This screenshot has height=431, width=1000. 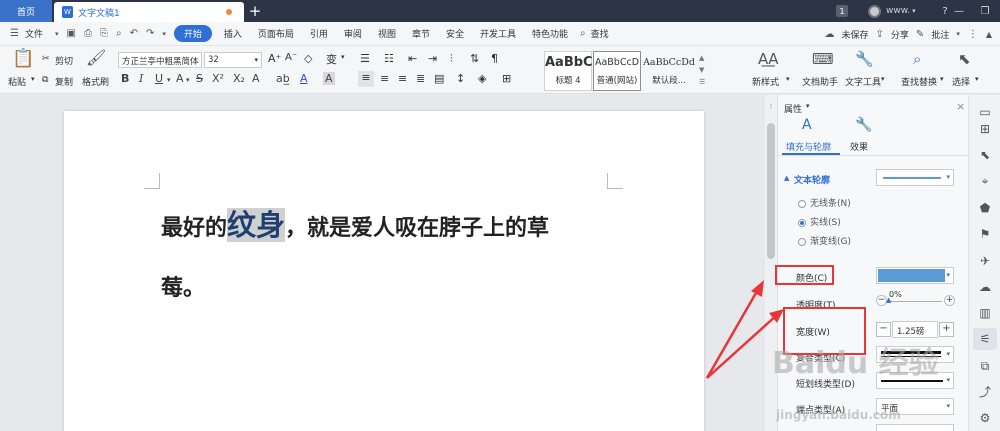 What do you see at coordinates (808, 106) in the screenshot?
I see `panel-title-chevron-icon: ▾` at bounding box center [808, 106].